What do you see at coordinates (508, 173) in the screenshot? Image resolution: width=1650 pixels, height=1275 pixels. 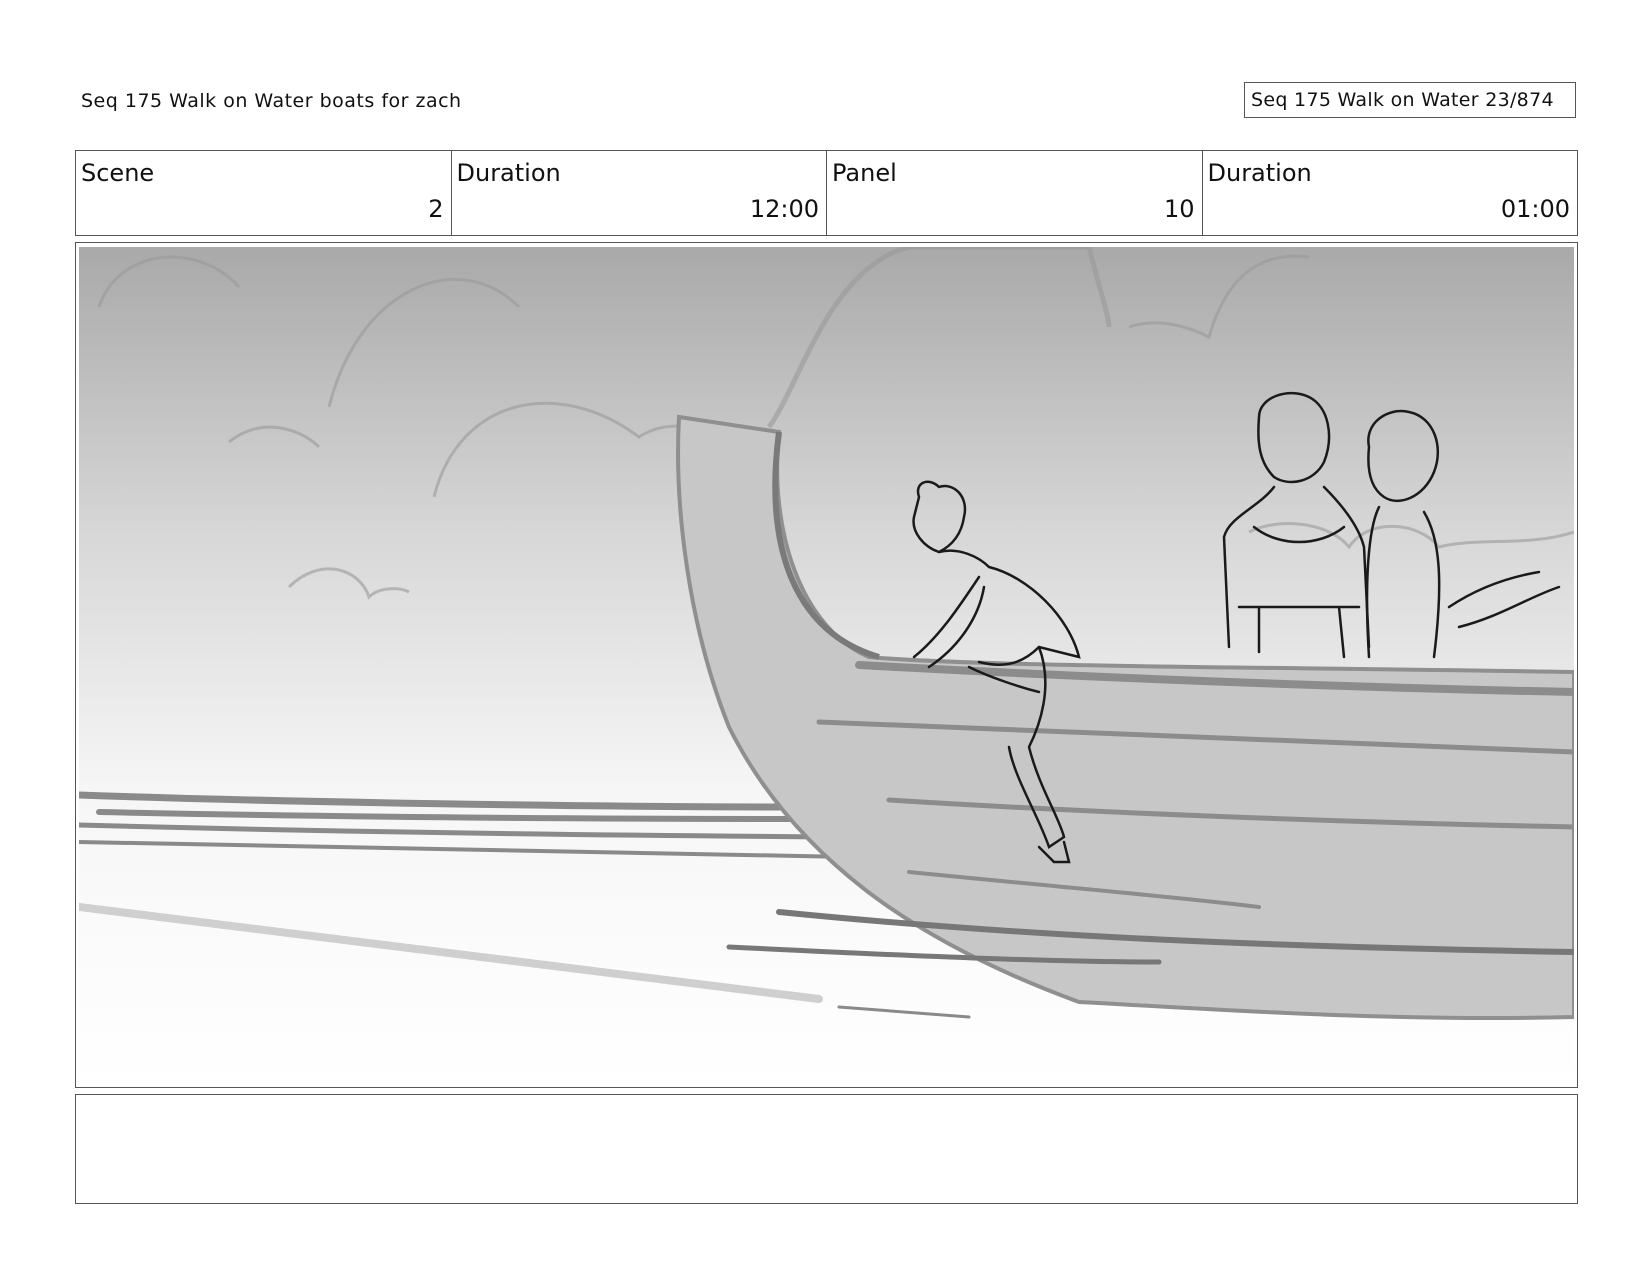 I see `scene-duration-label: Duration` at bounding box center [508, 173].